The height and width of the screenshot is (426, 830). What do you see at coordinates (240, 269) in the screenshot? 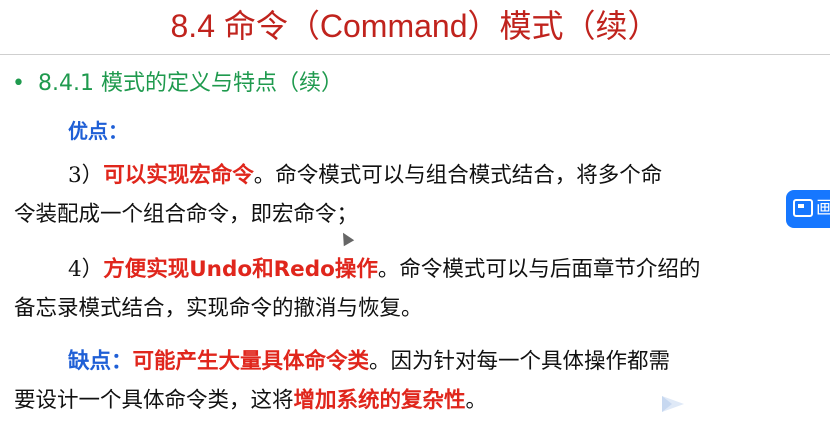
I see `highlight-text: 方便实现Undo和Redo操作` at bounding box center [240, 269].